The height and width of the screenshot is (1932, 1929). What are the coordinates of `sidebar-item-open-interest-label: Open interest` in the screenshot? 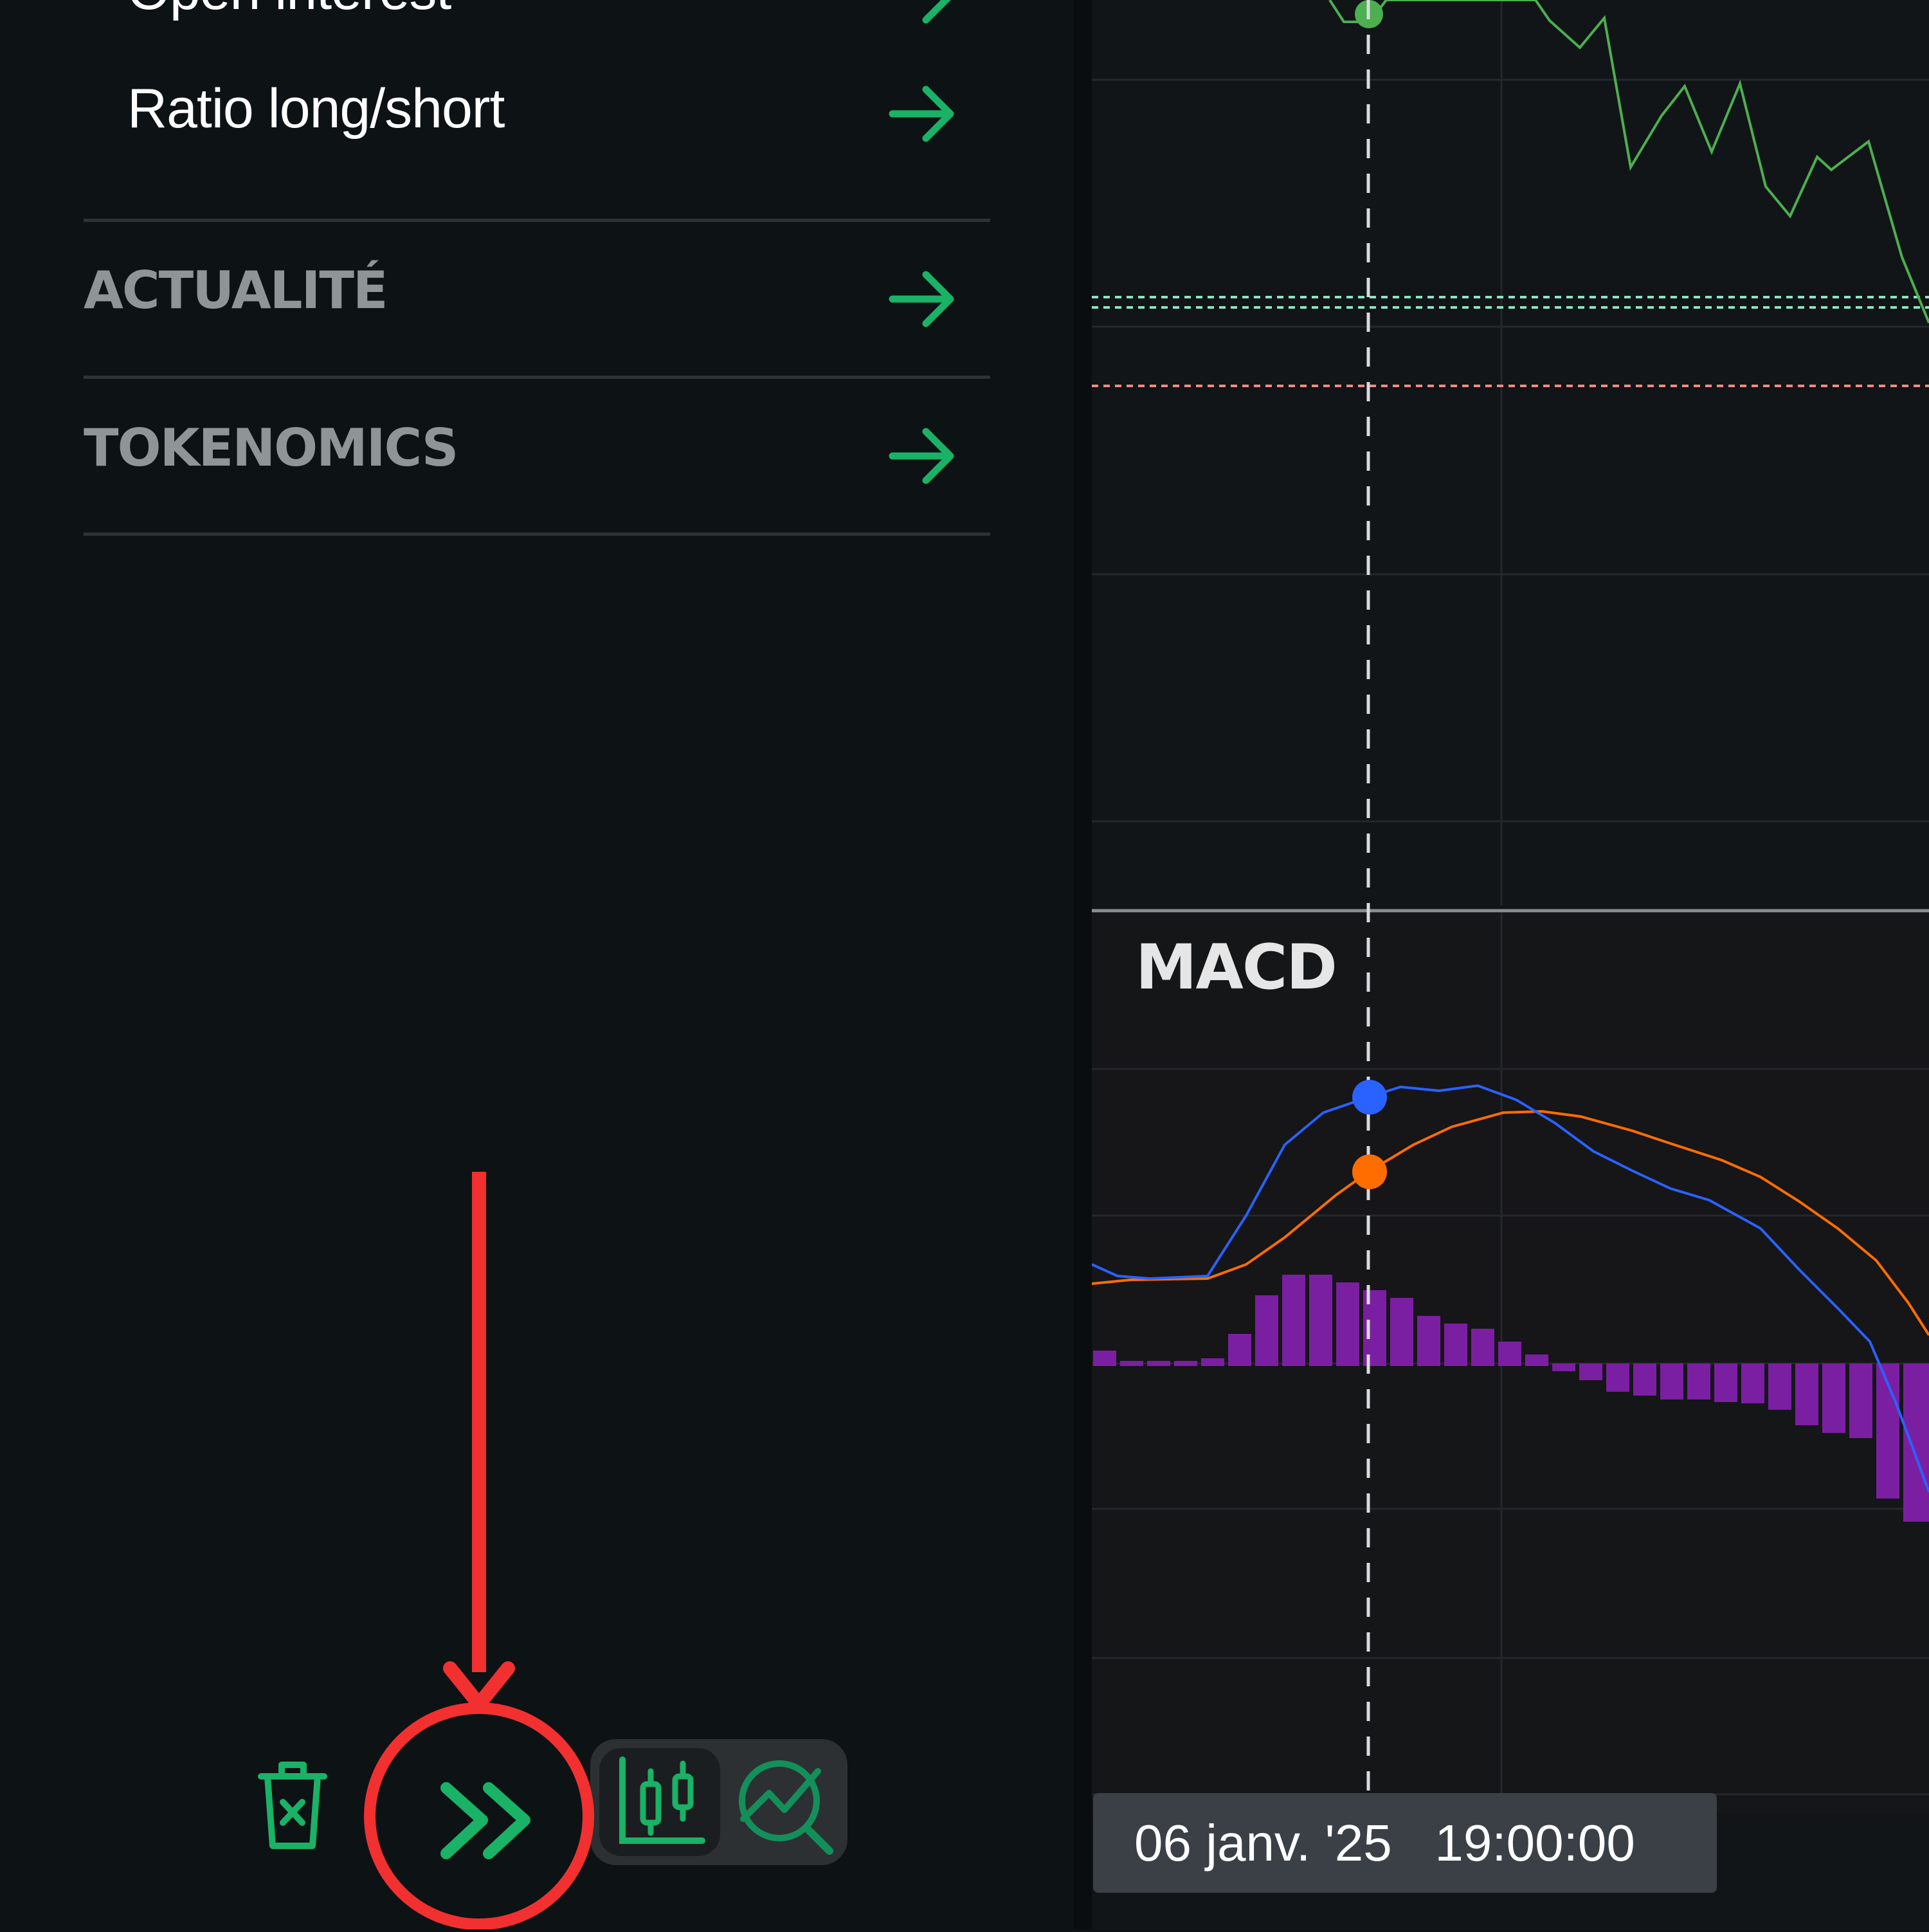 It's located at (289, 12).